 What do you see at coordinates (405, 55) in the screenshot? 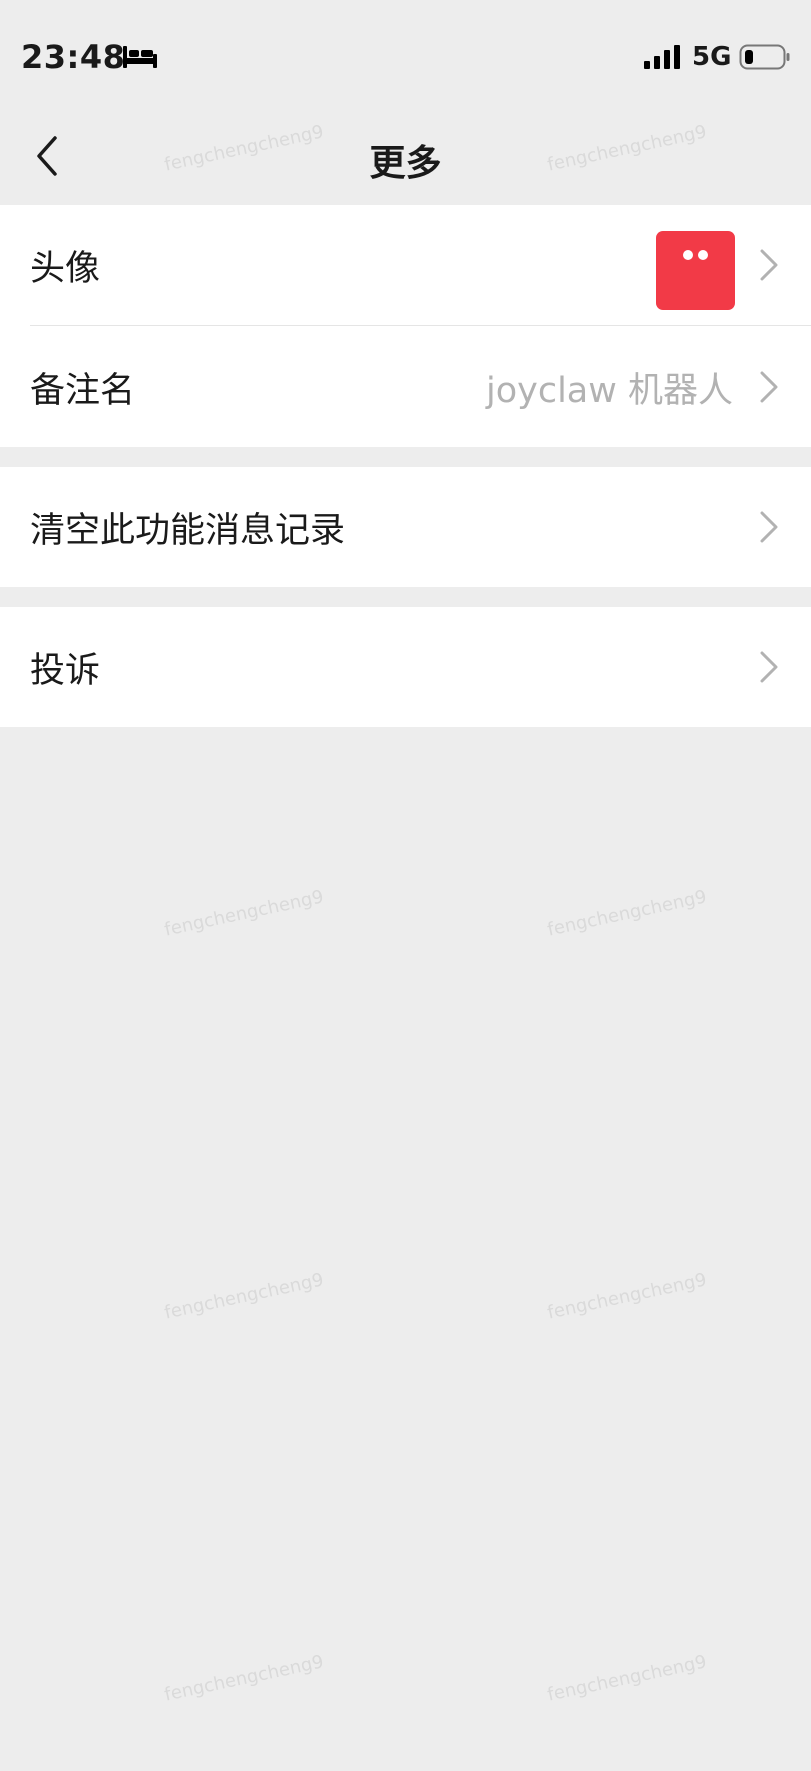
I see `status-bar: 23:48 5G` at bounding box center [405, 55].